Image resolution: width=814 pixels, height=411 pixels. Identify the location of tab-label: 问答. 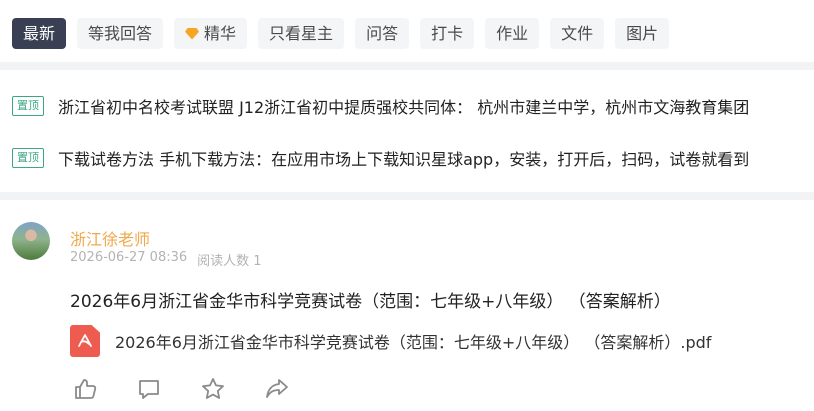
(382, 33).